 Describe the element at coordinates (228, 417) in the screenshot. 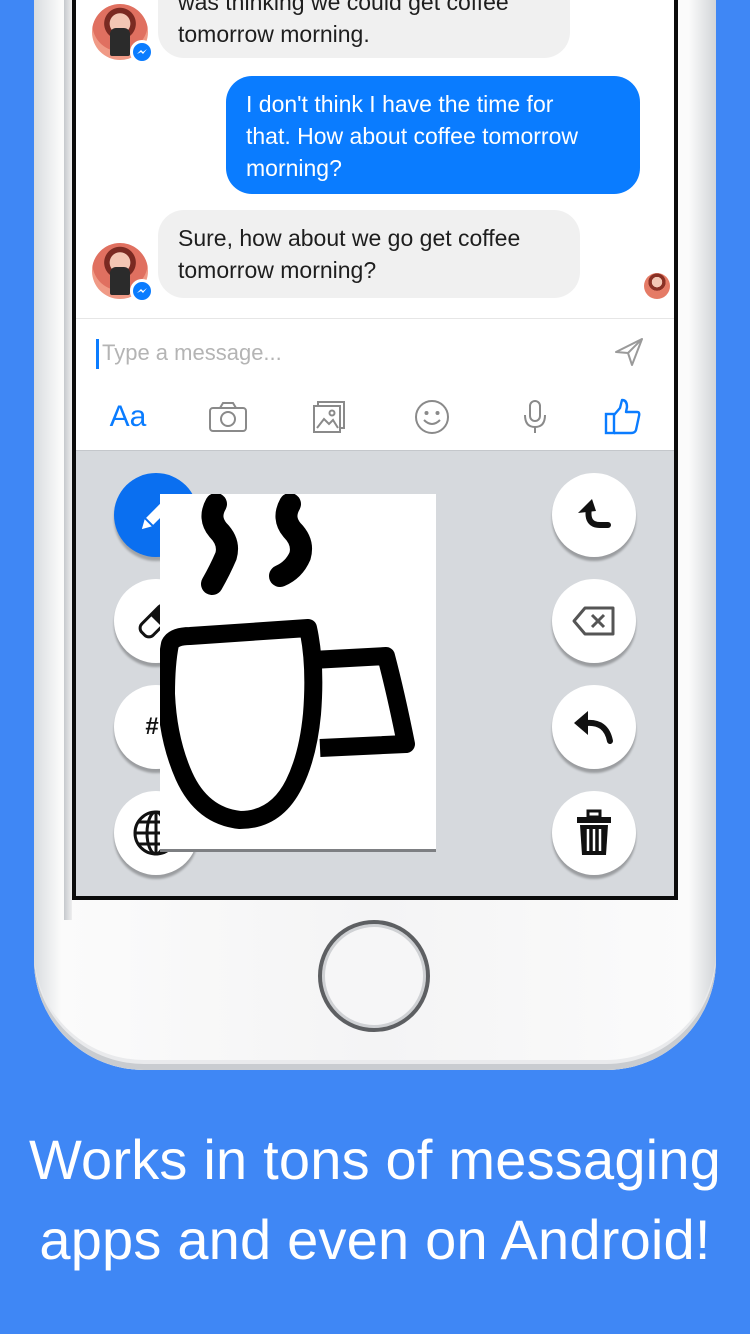

I see `camera-icon` at that location.